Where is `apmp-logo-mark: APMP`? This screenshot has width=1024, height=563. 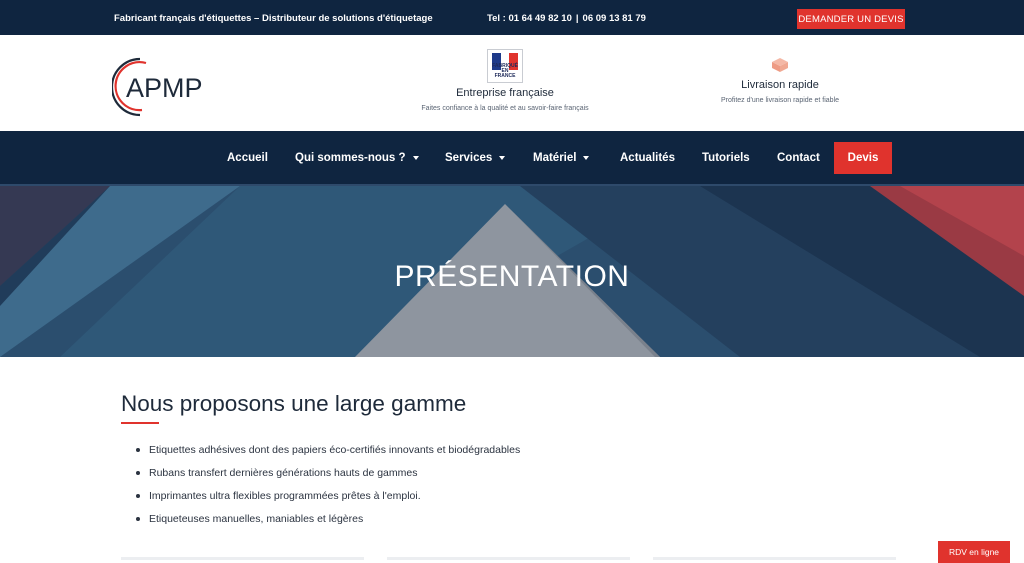 apmp-logo-mark: APMP is located at coordinates (156, 87).